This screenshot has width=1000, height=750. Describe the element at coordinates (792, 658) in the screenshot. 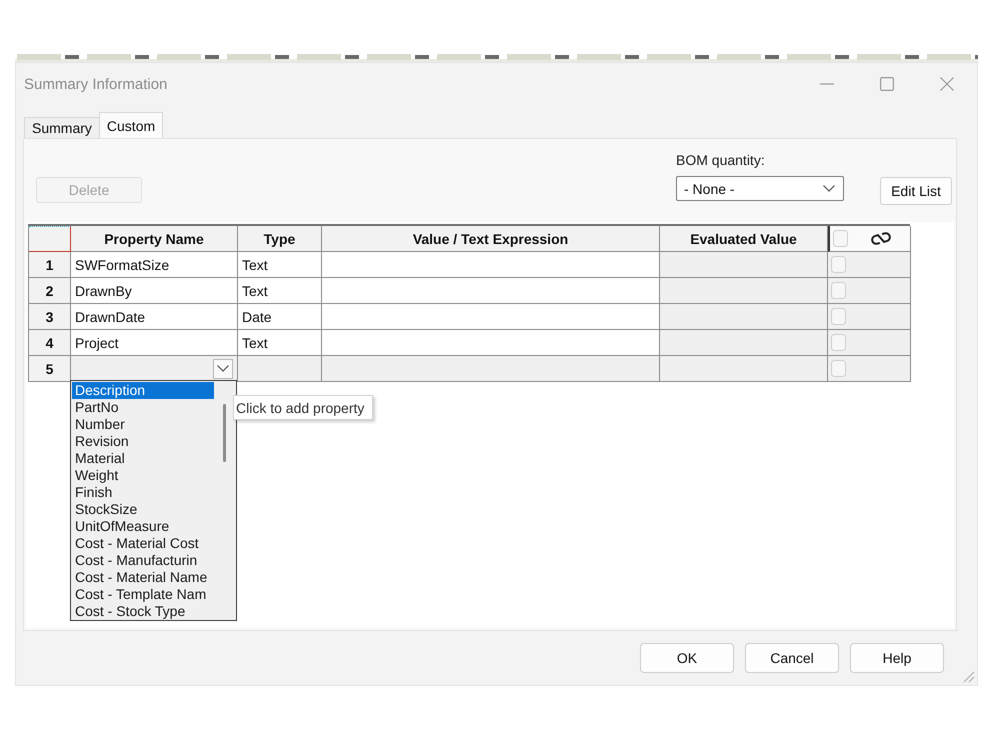

I see `dialog-button: Cancel` at that location.